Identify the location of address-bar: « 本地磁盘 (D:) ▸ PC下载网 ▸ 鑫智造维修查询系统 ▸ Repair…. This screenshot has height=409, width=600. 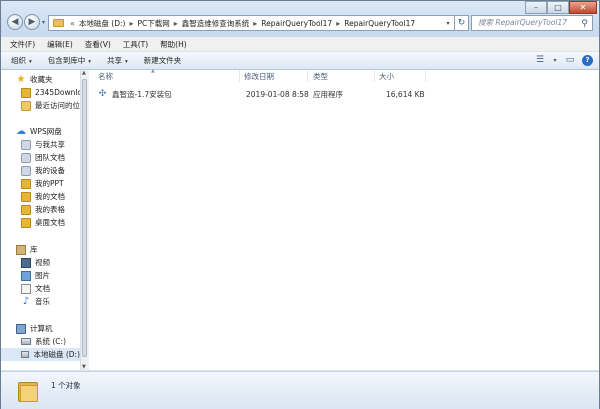
(252, 23).